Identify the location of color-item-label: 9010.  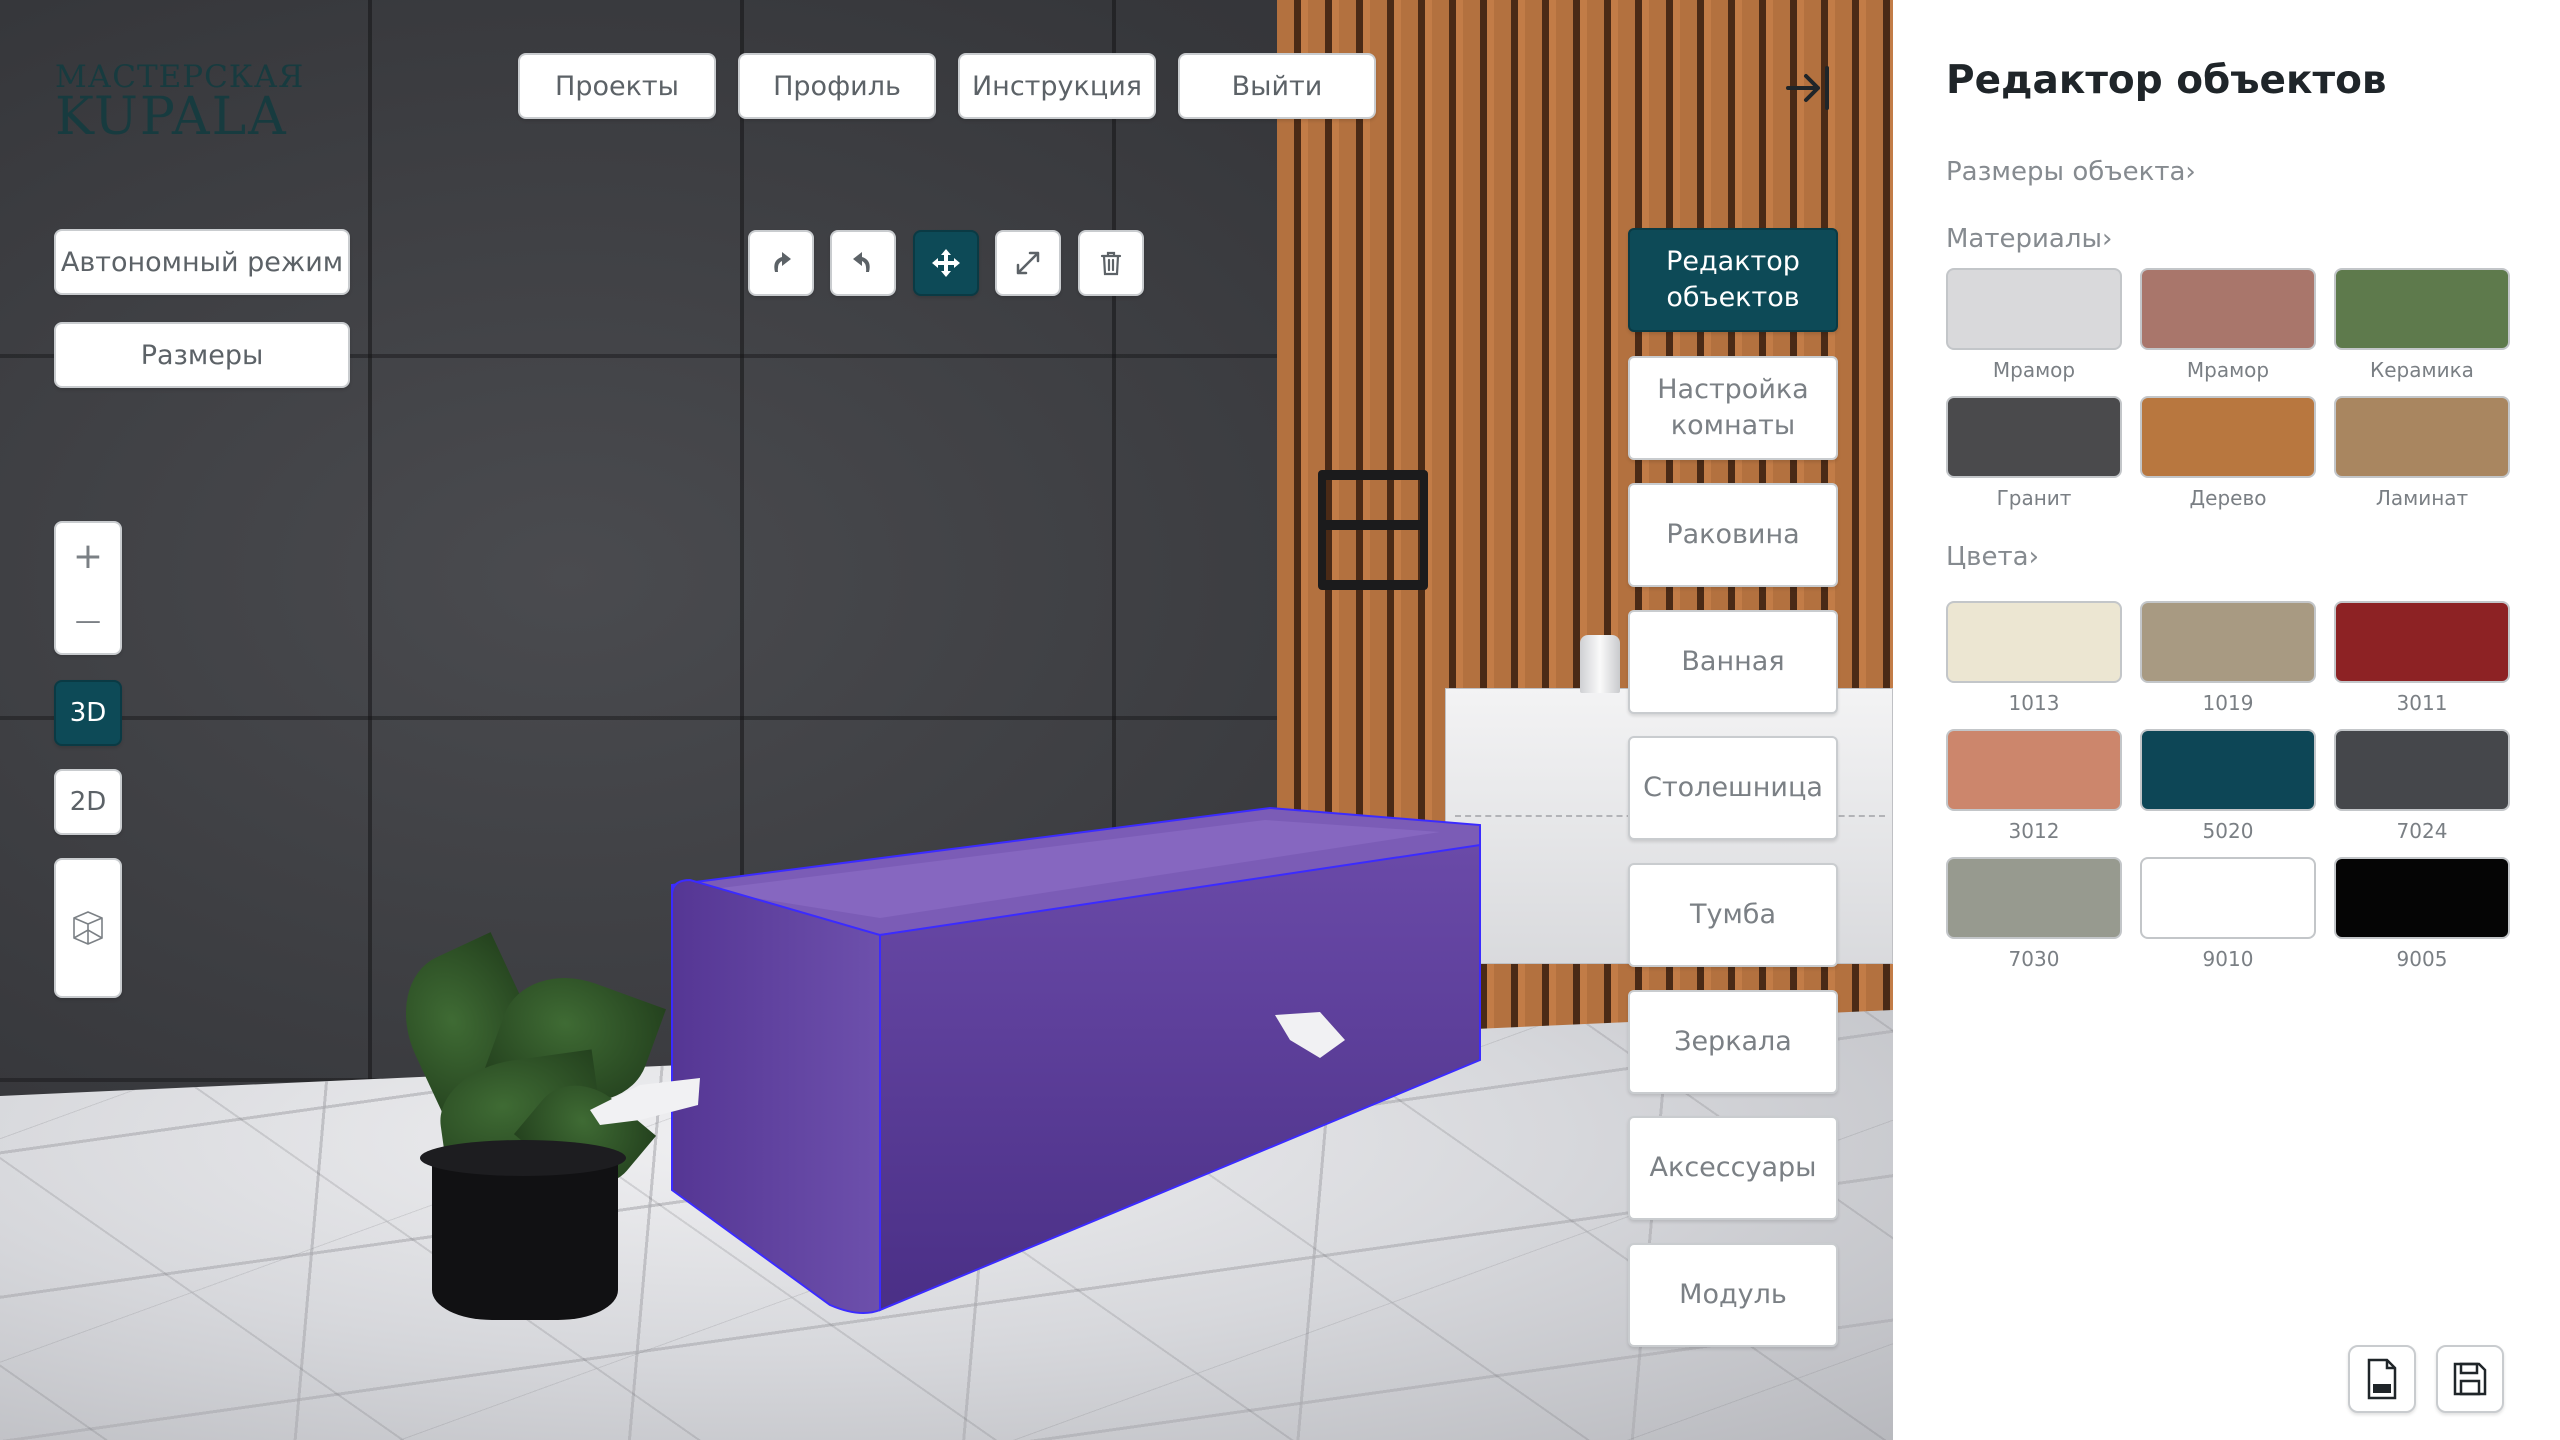
(2228, 959).